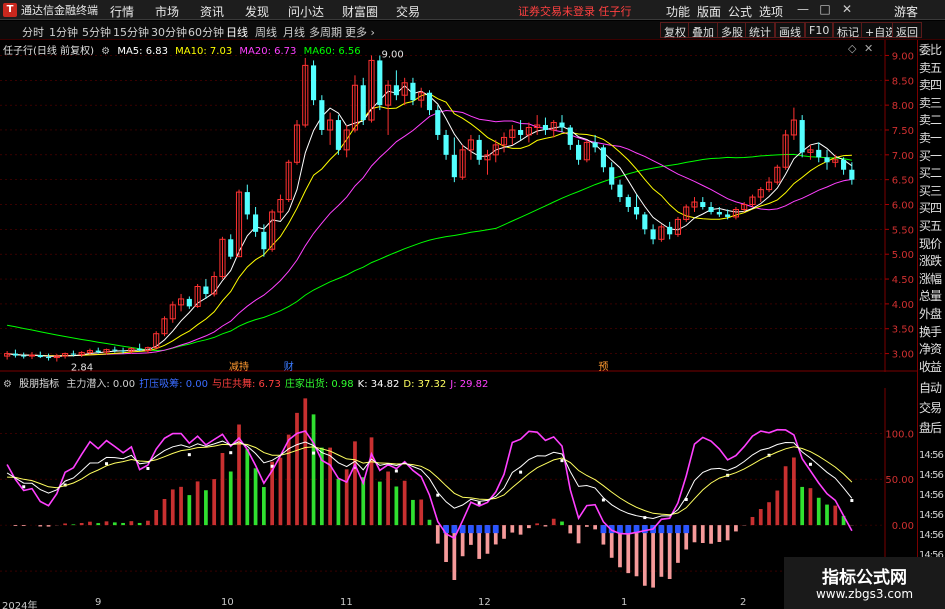 Image resolution: width=945 pixels, height=609 pixels. What do you see at coordinates (819, 30) in the screenshot?
I see `btn-f10: F10` at bounding box center [819, 30].